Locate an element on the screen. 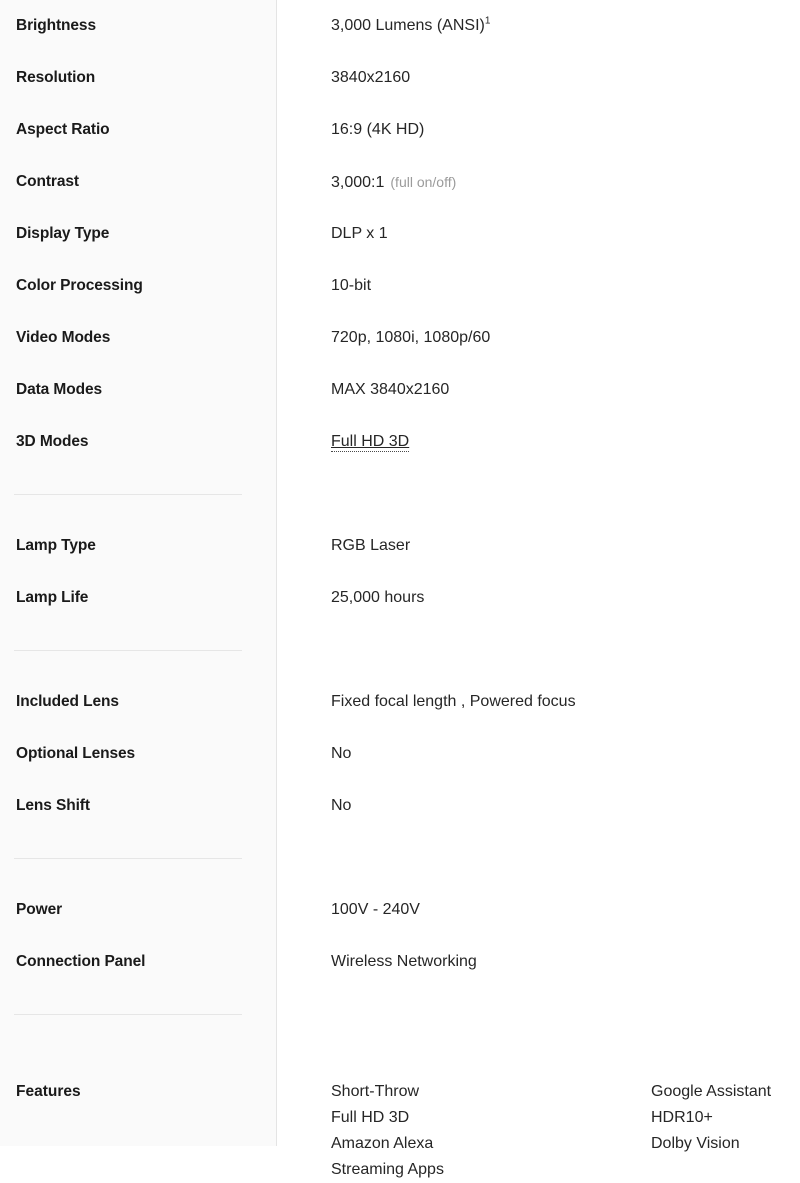 Image resolution: width=800 pixels, height=1183 pixels. spec-row-color-processing: Color Processing 10-bit is located at coordinates (400, 286).